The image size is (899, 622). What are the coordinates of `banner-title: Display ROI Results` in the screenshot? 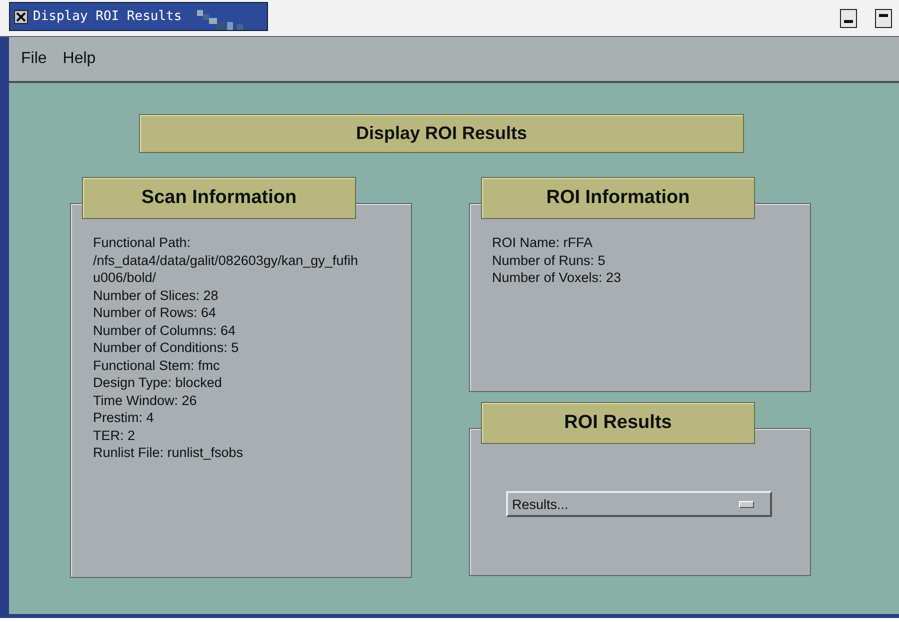 It's located at (441, 133).